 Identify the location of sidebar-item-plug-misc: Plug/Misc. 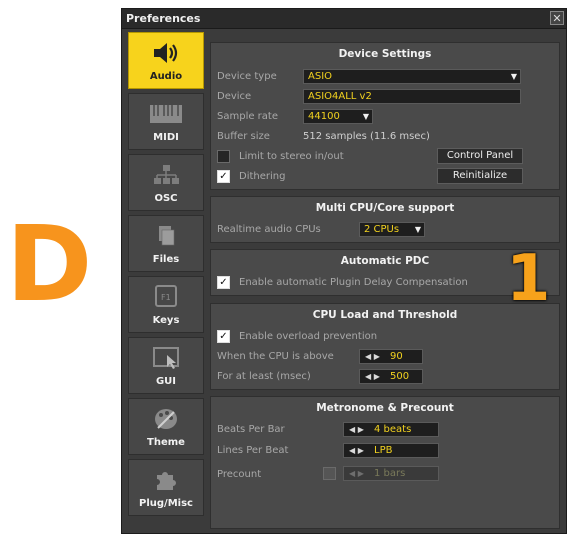
(166, 487).